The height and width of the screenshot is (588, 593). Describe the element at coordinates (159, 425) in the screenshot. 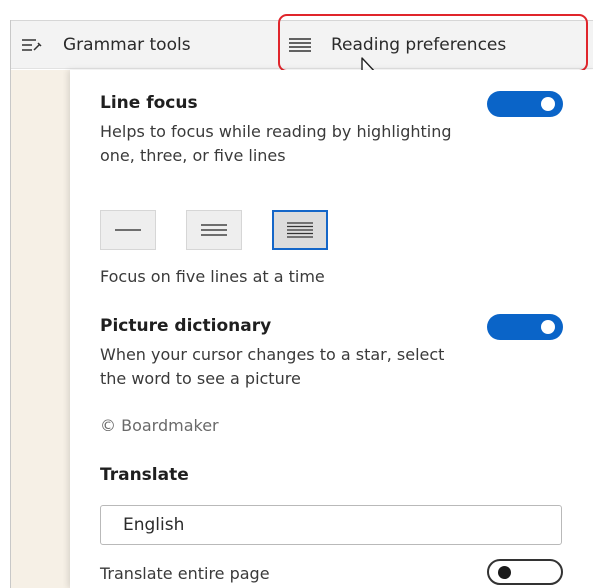

I see `boardmaker-credit: © Boardmaker` at that location.